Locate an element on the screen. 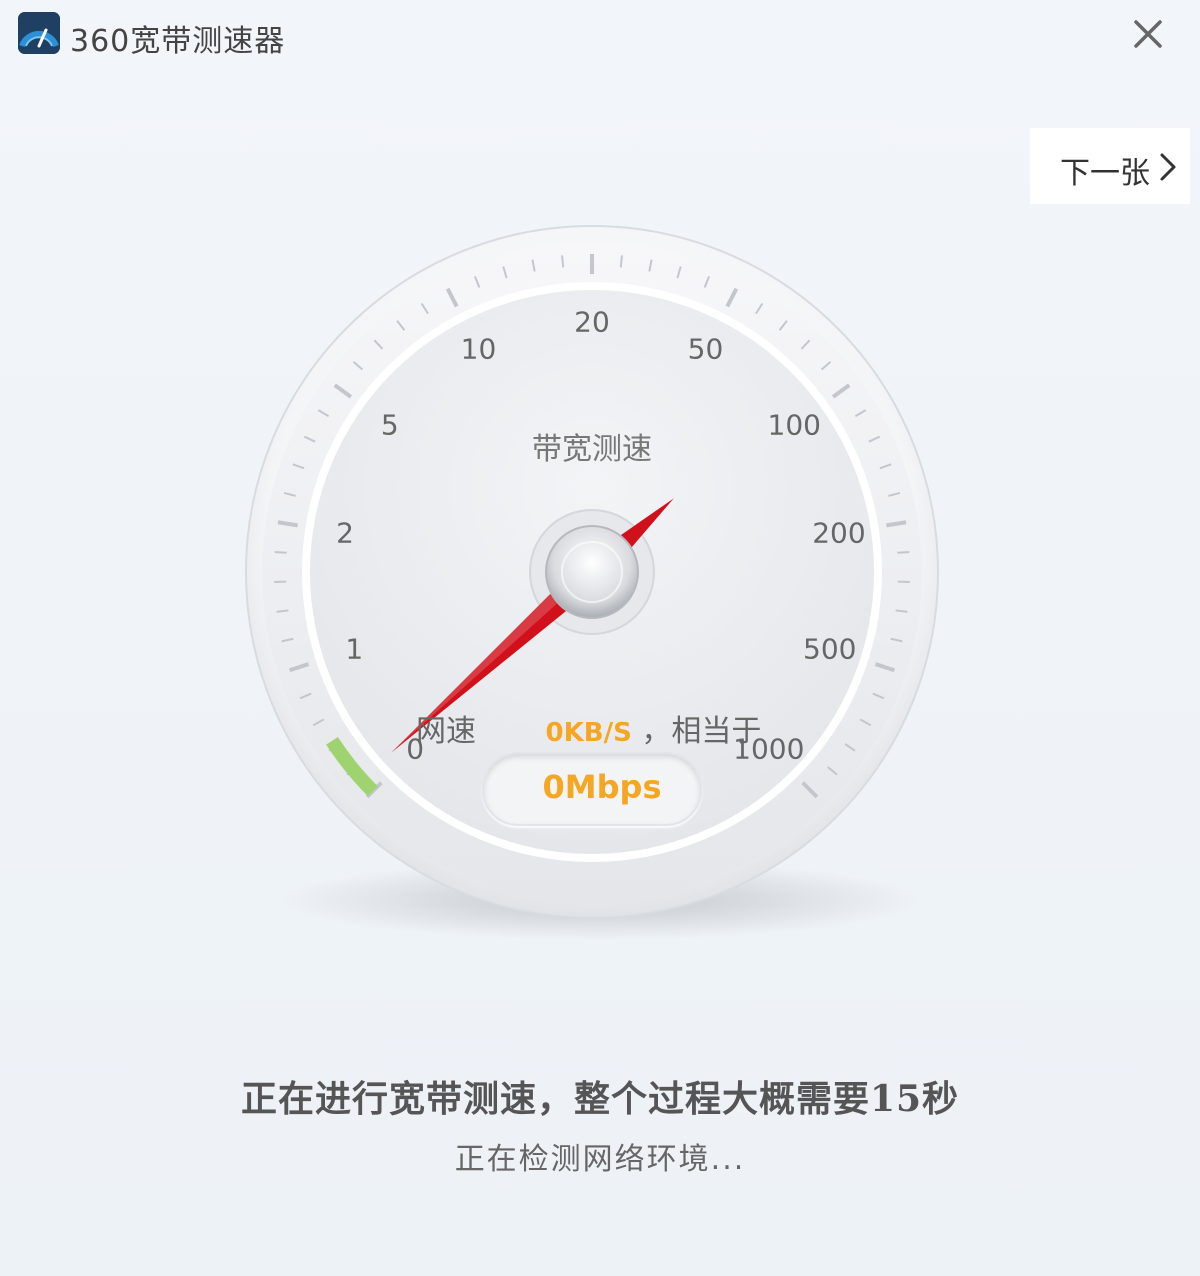  chevron-right-icon is located at coordinates (1168, 167).